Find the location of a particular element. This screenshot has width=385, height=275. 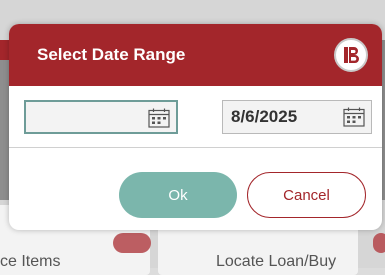

background-badge is located at coordinates (132, 243).